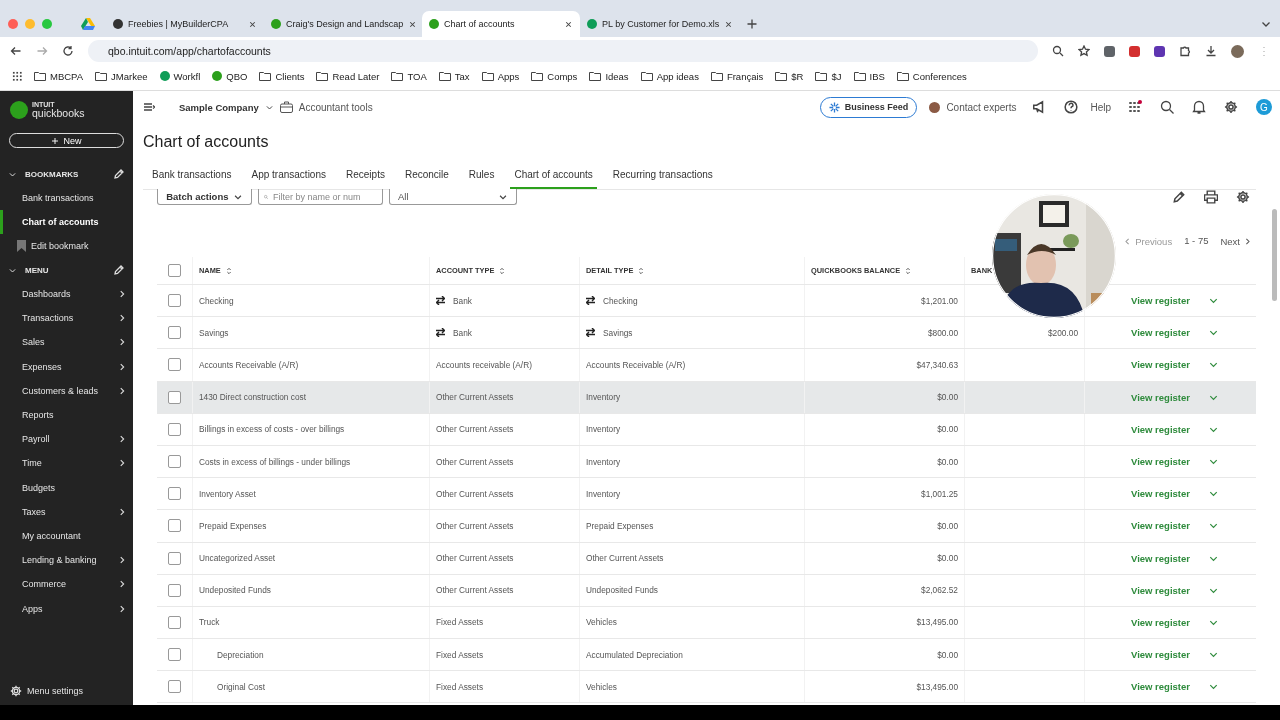  Describe the element at coordinates (320, 197) in the screenshot. I see `filter-field: Filter by name or num` at that location.